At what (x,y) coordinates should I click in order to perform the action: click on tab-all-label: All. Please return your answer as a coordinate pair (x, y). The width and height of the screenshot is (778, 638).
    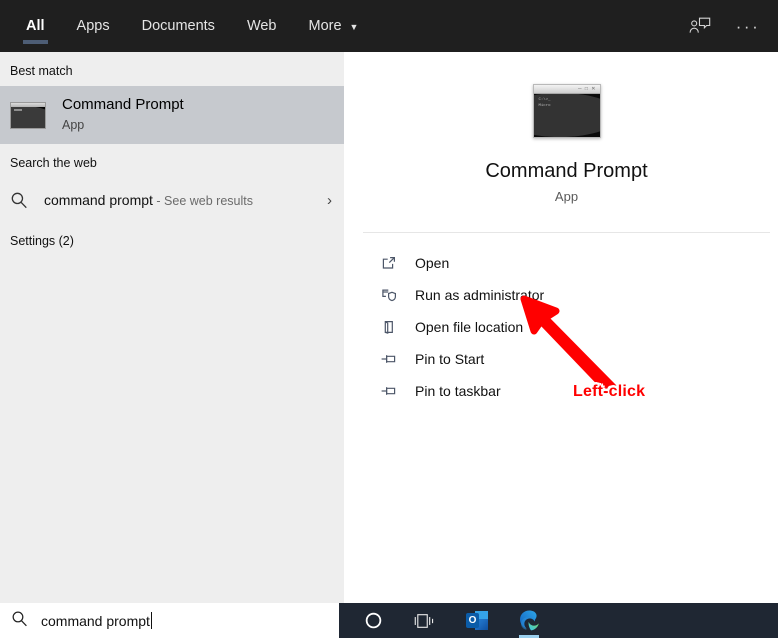
    Looking at the image, I should click on (35, 26).